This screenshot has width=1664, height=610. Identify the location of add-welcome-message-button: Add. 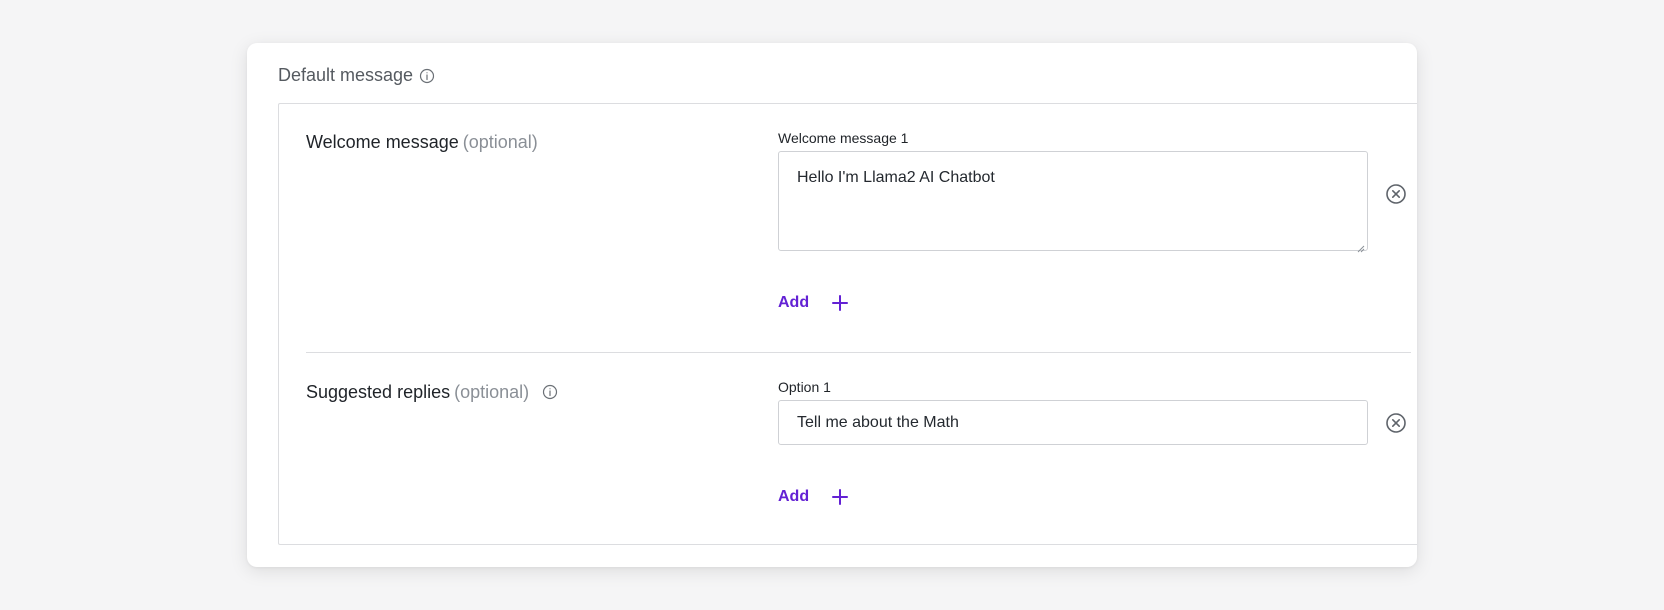
(813, 303).